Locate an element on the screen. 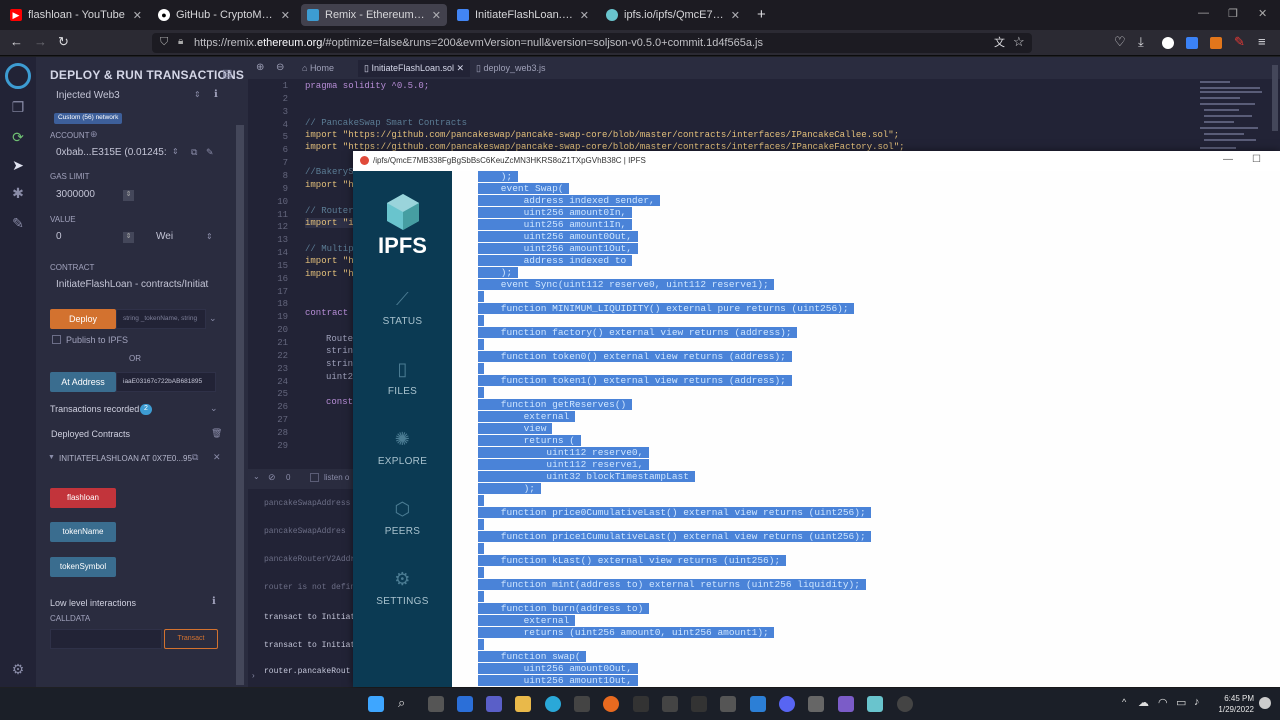 The image size is (1280, 720). zoom-in-icon: ⊕ is located at coordinates (260, 67).